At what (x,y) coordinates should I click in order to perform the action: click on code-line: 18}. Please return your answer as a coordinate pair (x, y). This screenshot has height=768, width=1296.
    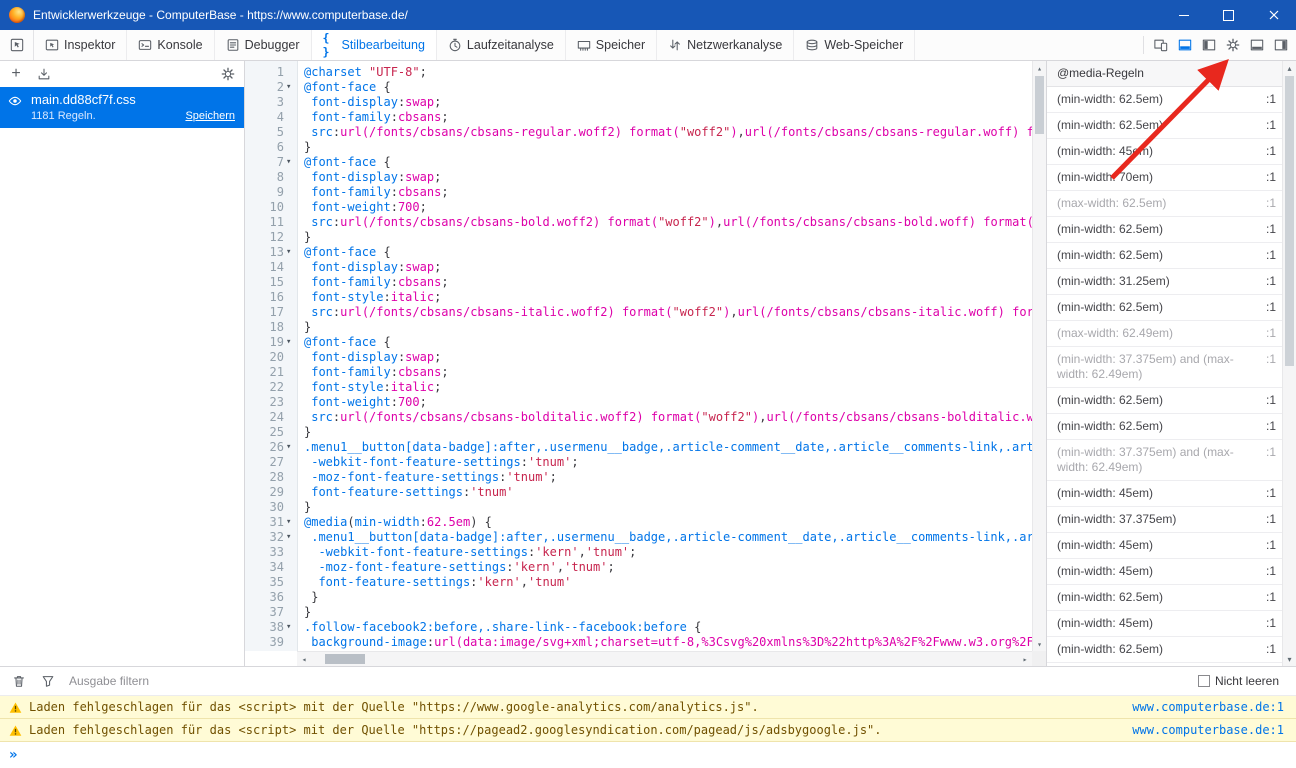
    Looking at the image, I should click on (638, 327).